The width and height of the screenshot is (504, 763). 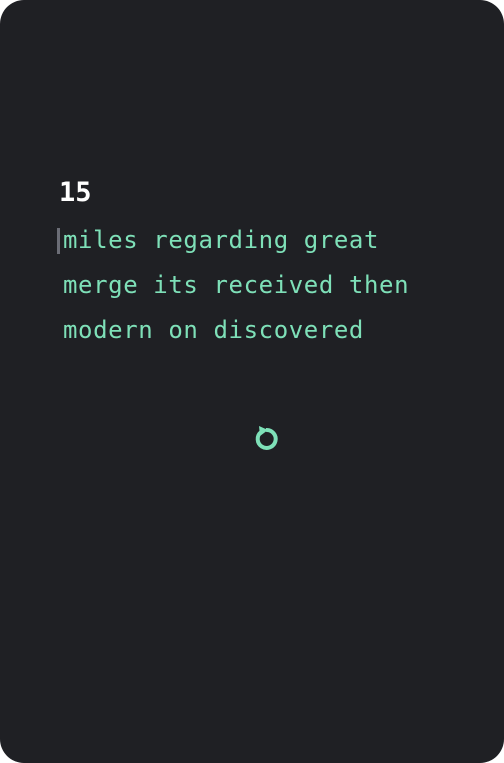 What do you see at coordinates (213, 330) in the screenshot?
I see `text-line-3: modern on discovered` at bounding box center [213, 330].